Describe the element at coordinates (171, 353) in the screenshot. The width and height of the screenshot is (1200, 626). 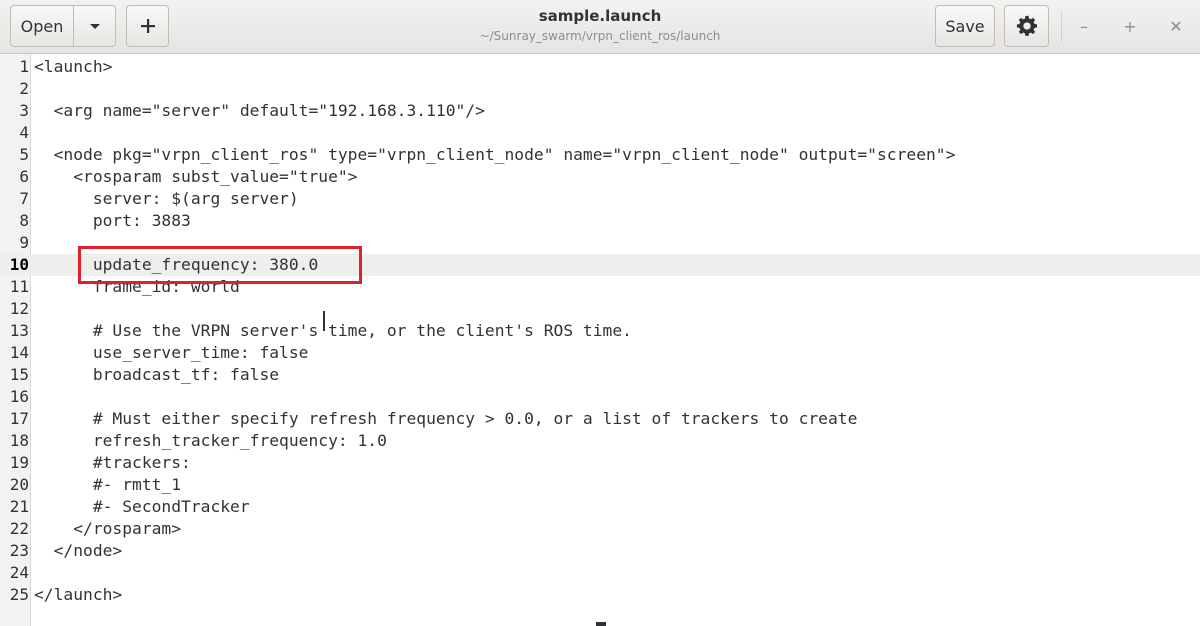
I see `code-text: use_server_time: false` at that location.